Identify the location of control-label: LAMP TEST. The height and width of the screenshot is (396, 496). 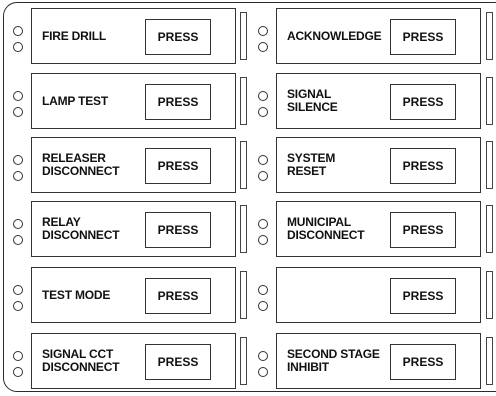
(75, 100).